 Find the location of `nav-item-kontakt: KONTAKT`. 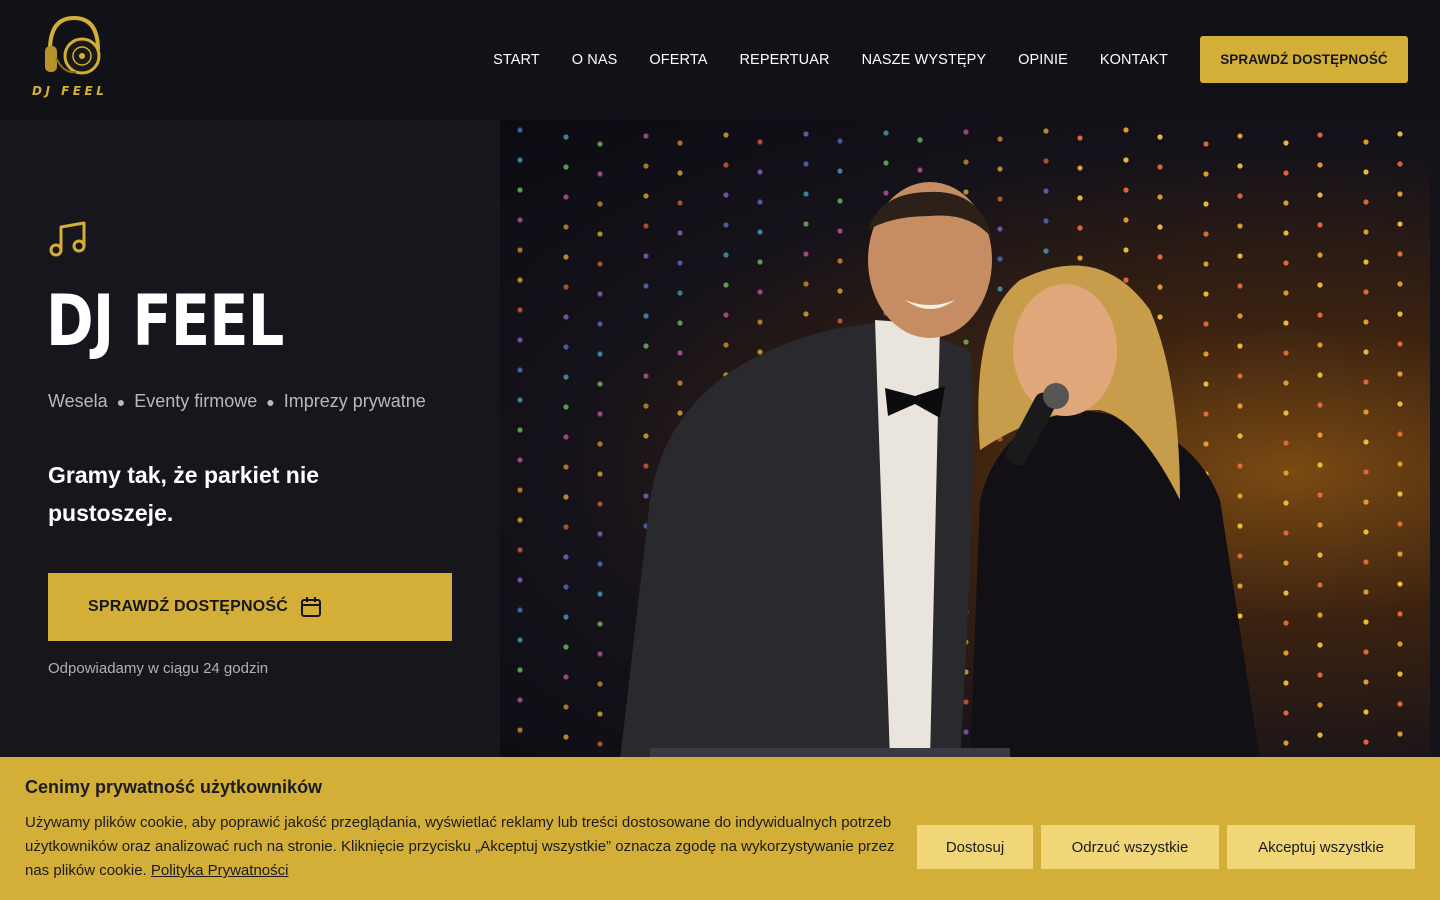

nav-item-kontakt: KONTAKT is located at coordinates (1134, 60).